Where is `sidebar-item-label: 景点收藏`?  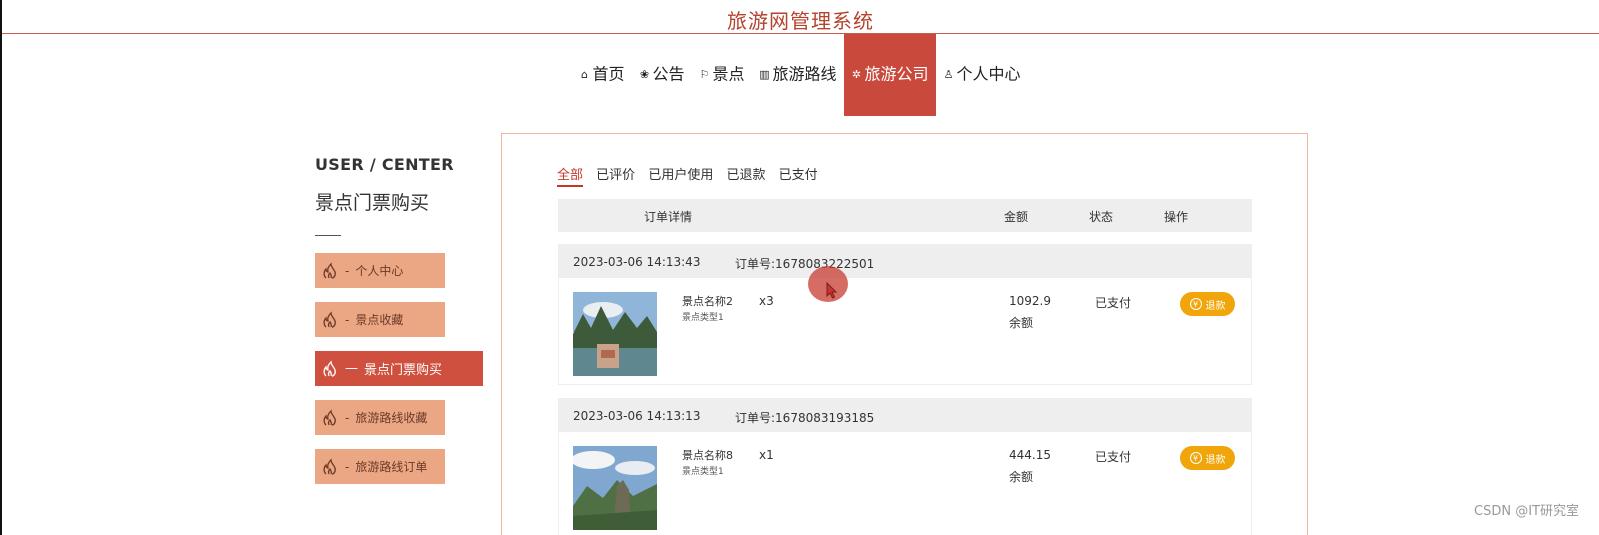 sidebar-item-label: 景点收藏 is located at coordinates (379, 320).